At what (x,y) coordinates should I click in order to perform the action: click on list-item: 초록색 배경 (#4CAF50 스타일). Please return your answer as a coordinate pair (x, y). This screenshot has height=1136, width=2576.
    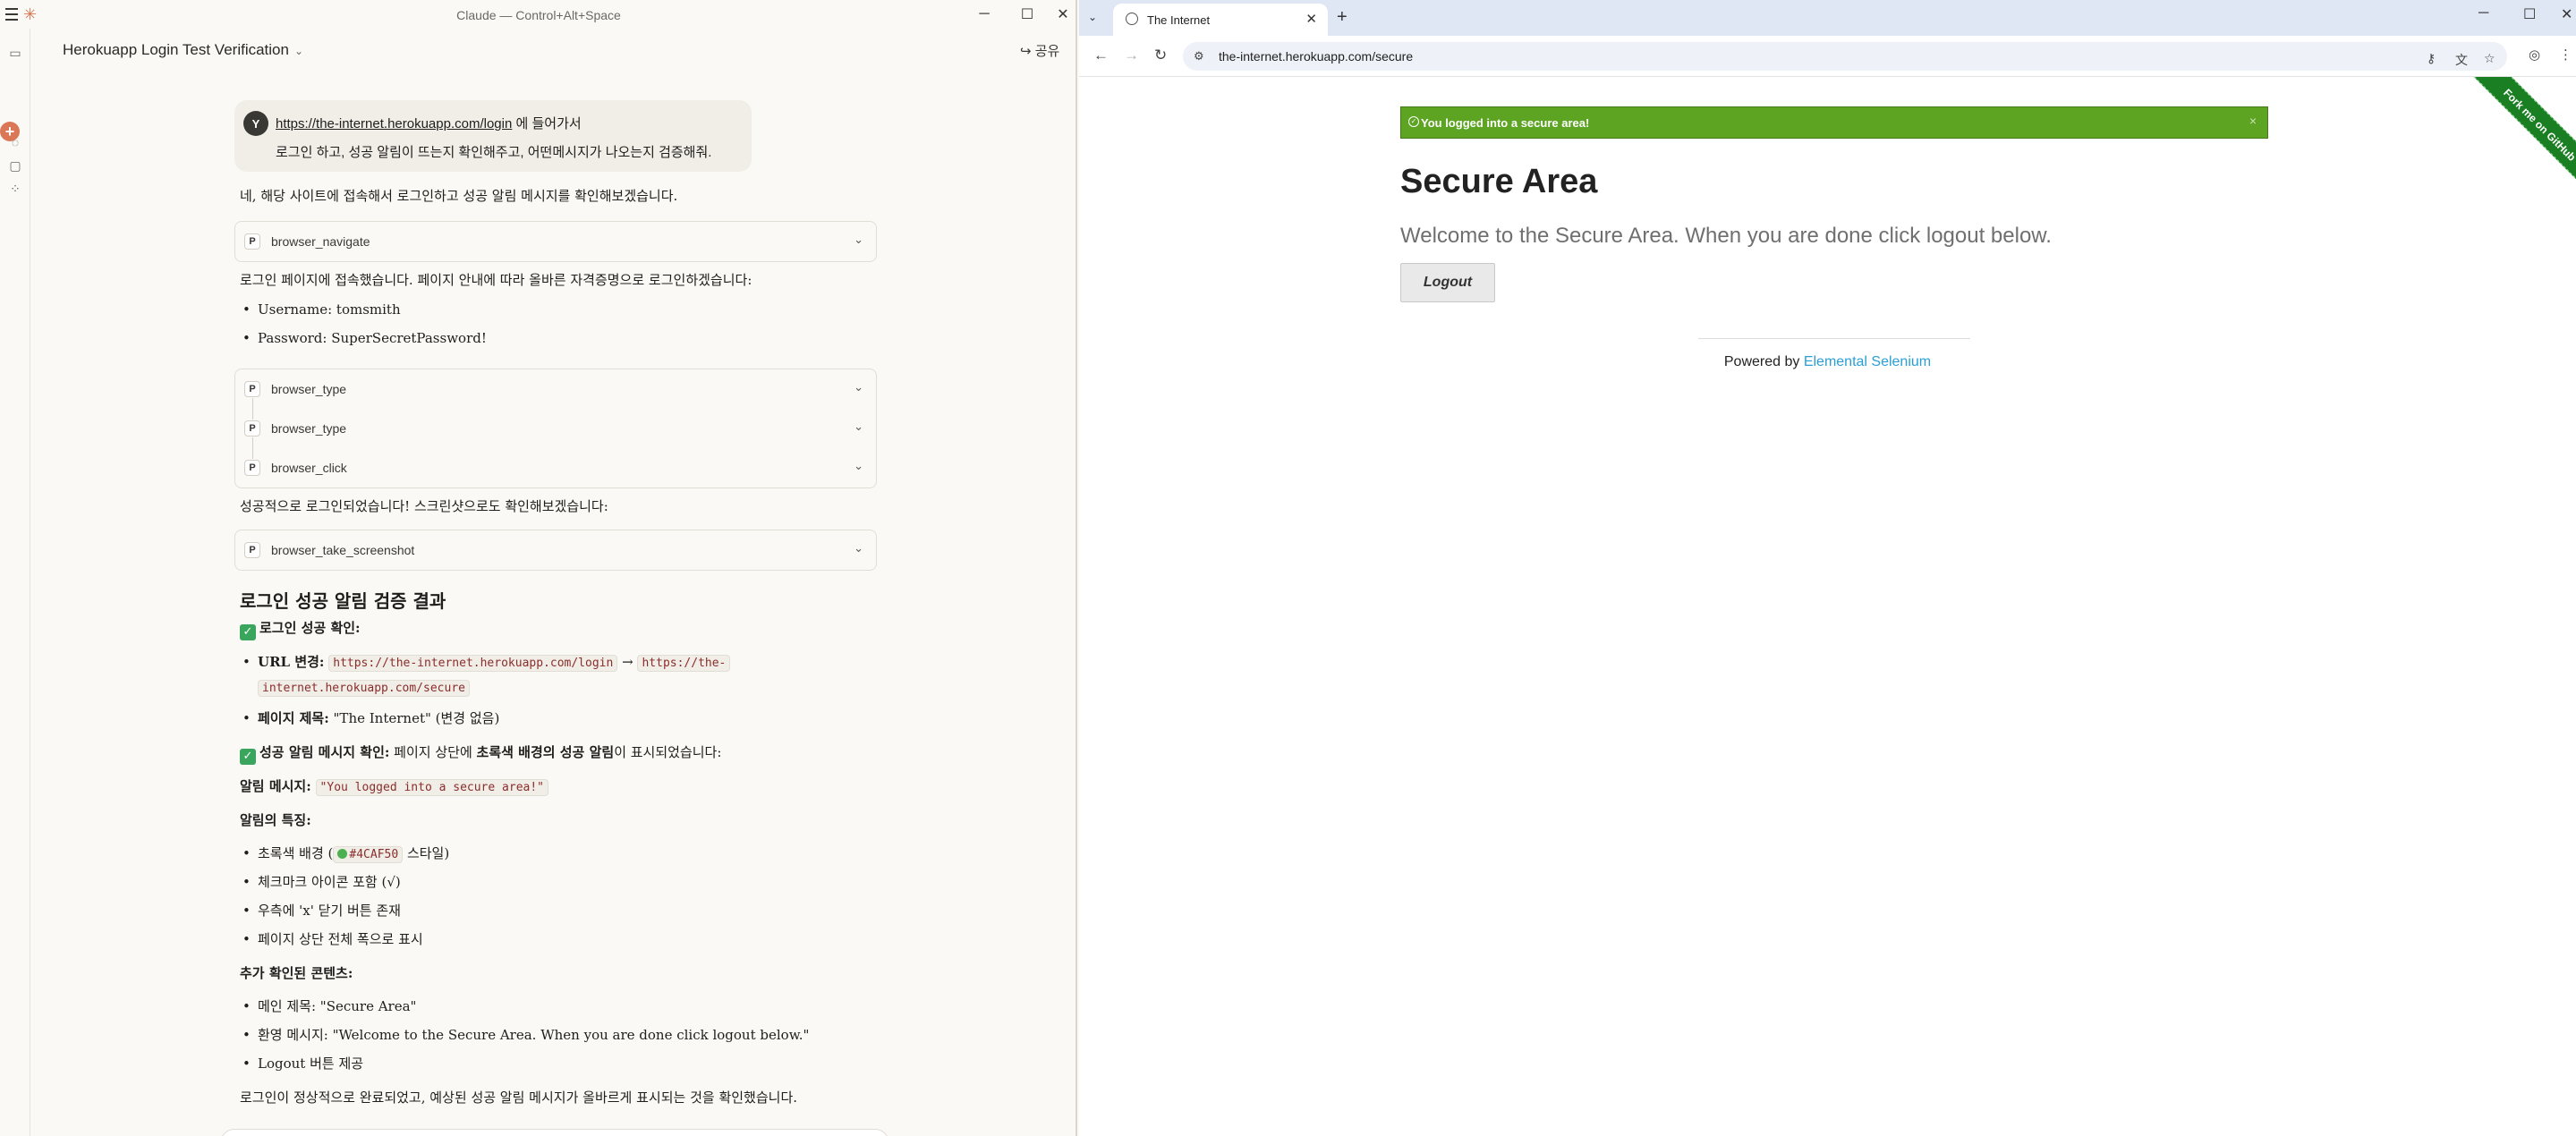
    Looking at the image, I should click on (346, 854).